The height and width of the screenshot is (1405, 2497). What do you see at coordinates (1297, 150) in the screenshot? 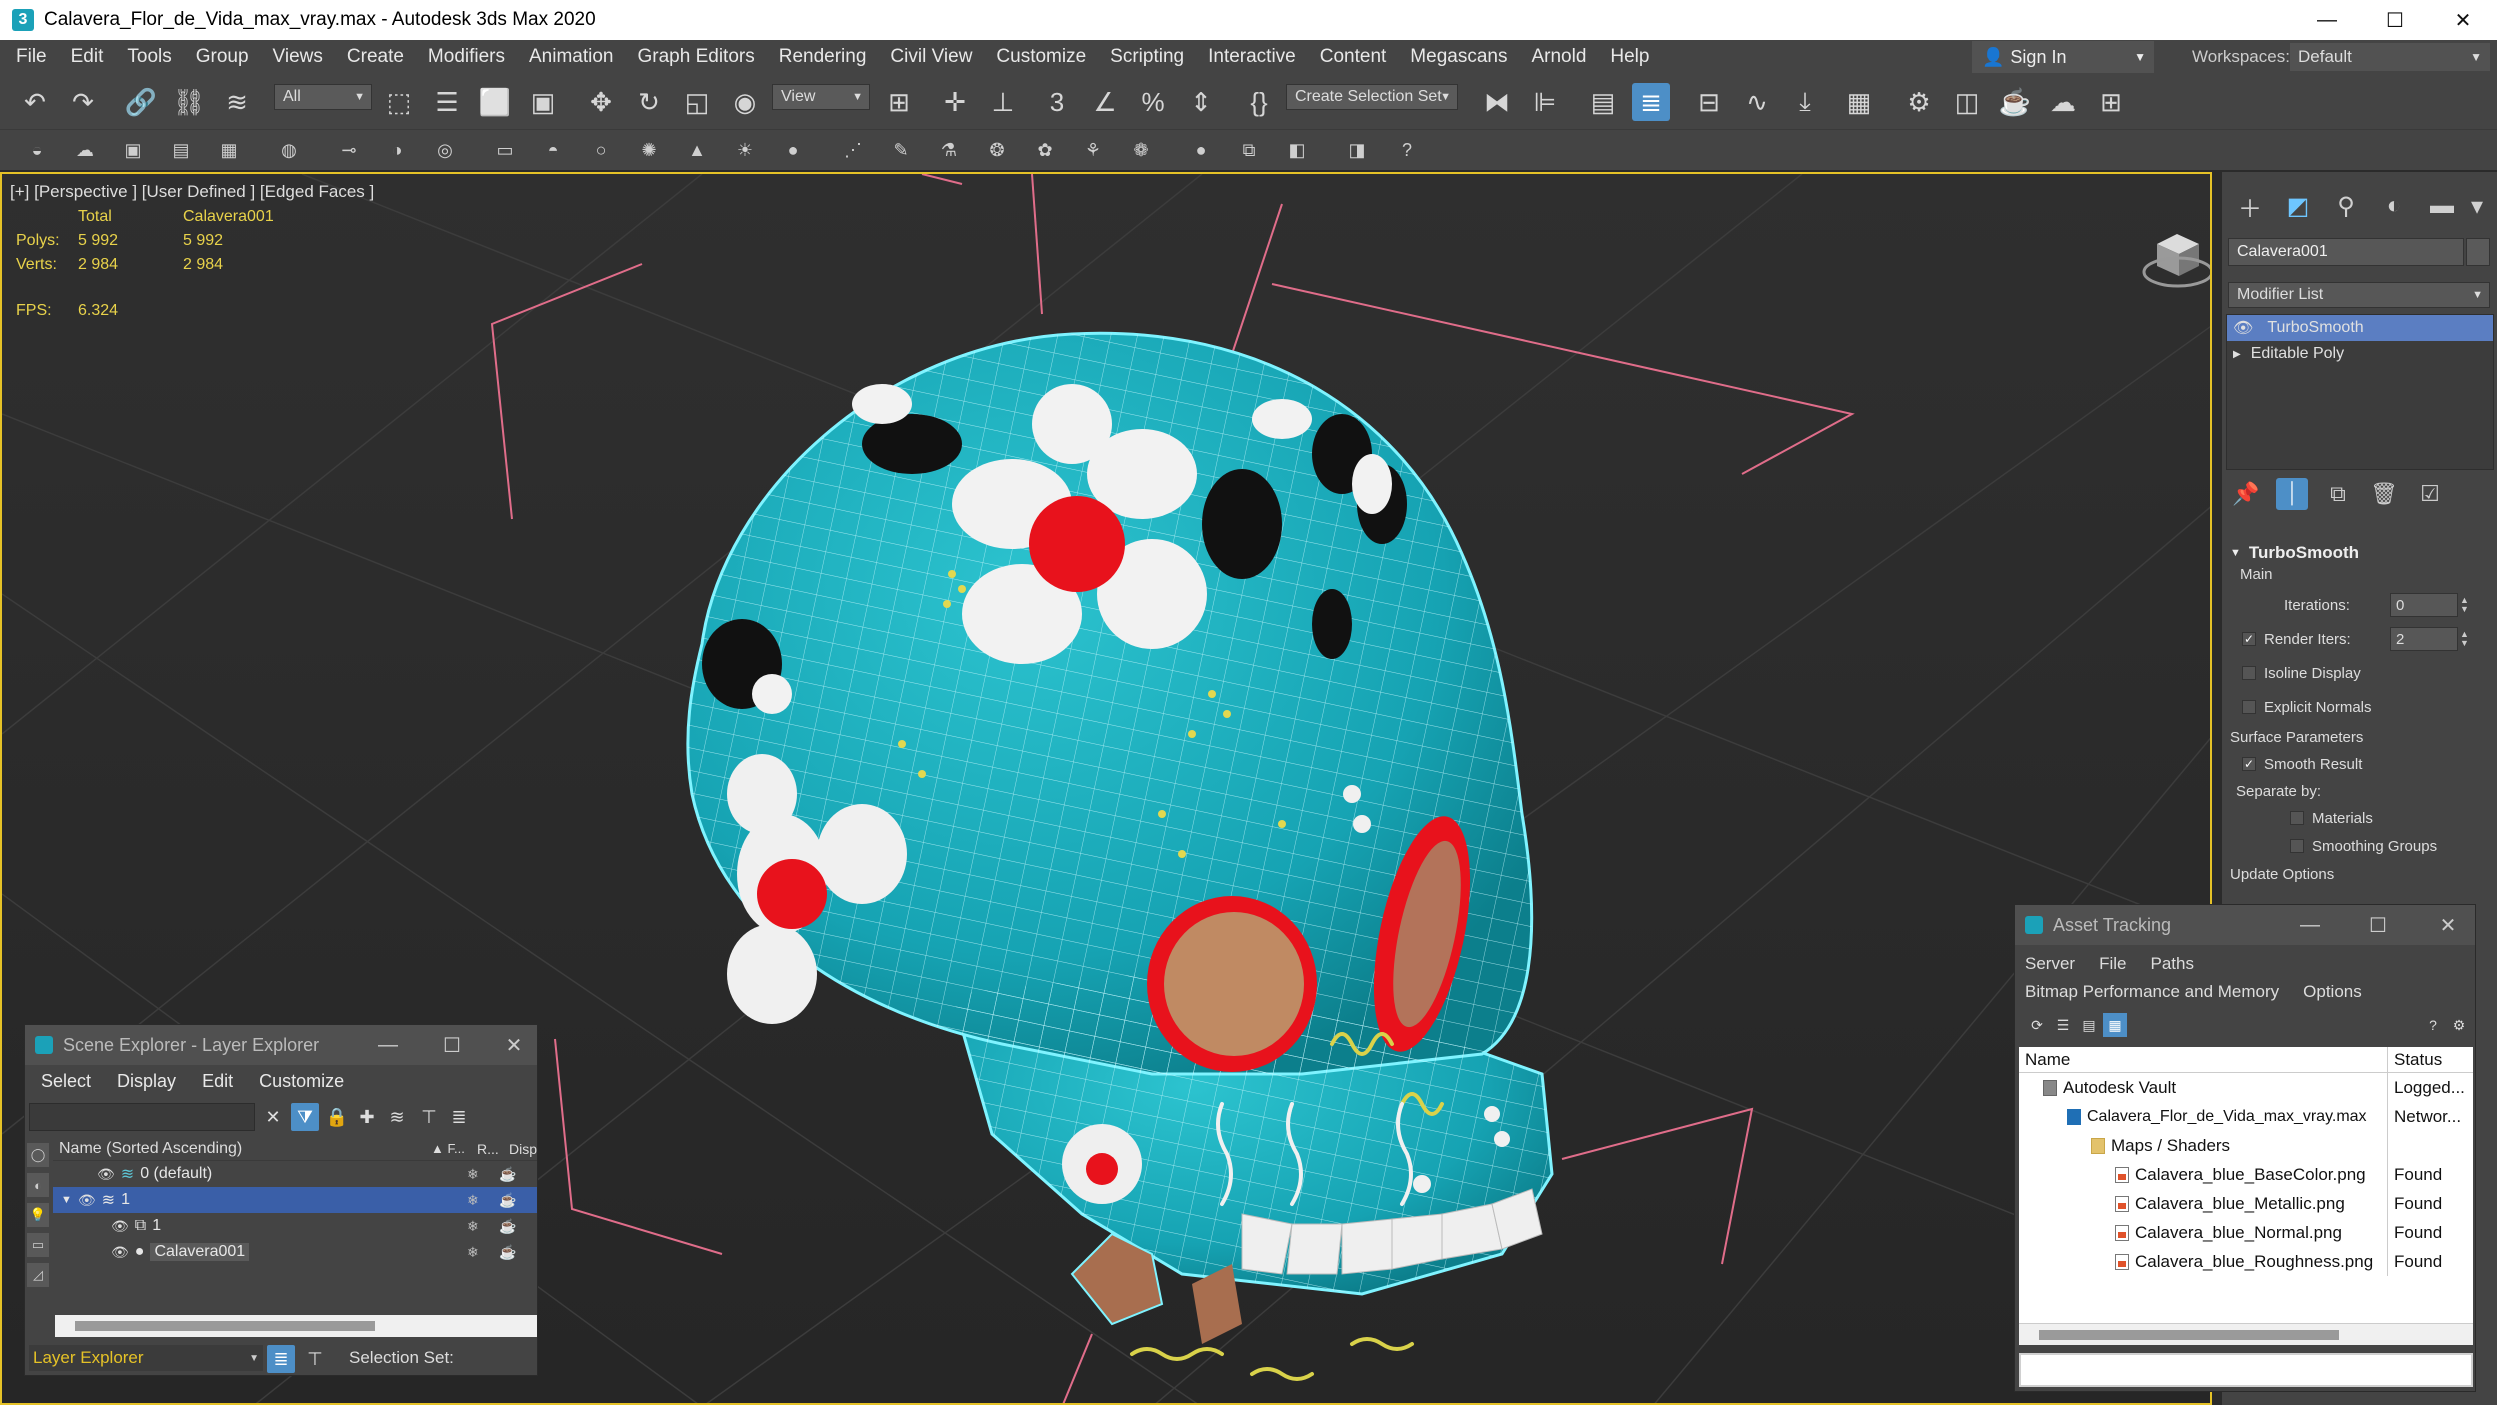
I see `vray-lister-icon: ◧` at bounding box center [1297, 150].